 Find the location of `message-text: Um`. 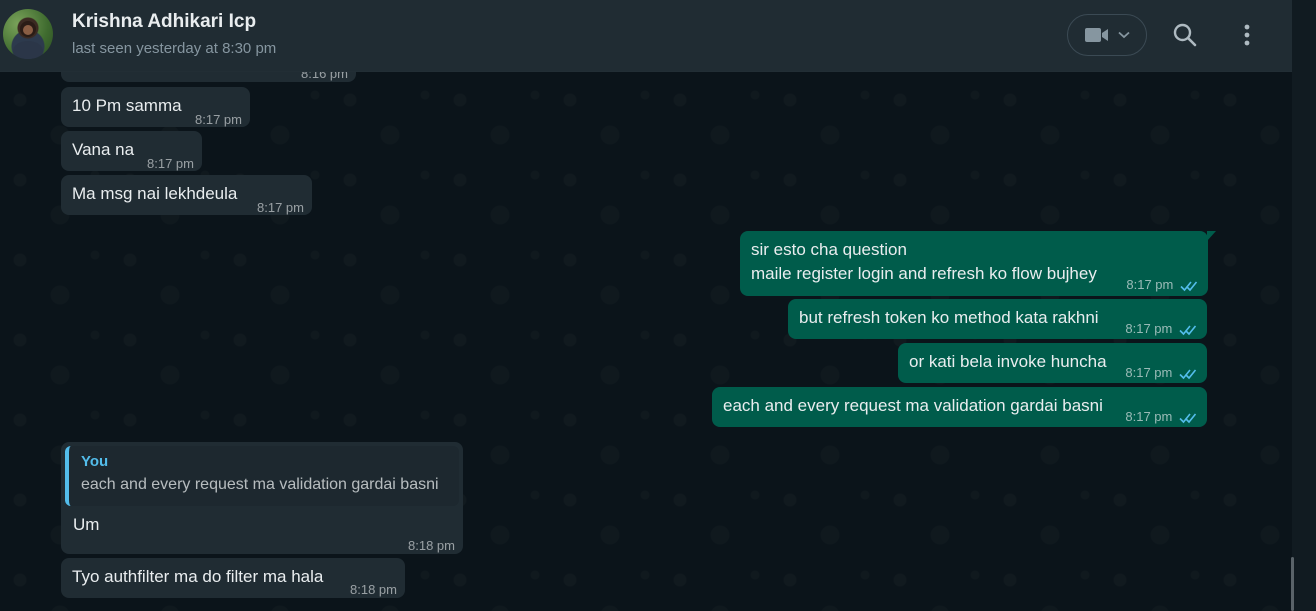

message-text: Um is located at coordinates (86, 524).